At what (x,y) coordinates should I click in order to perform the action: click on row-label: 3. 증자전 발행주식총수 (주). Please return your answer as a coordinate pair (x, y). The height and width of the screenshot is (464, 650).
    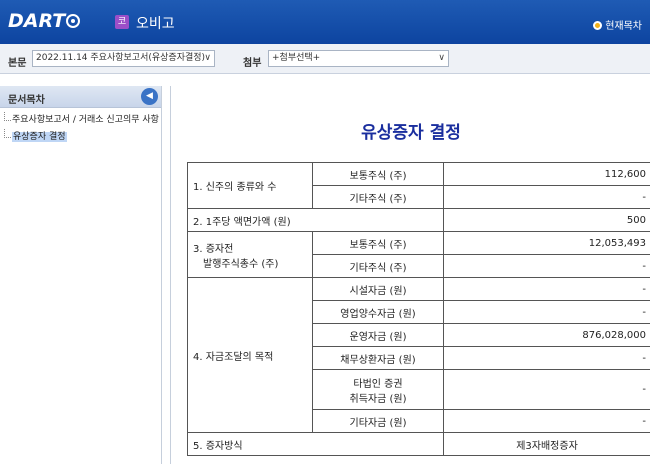
    Looking at the image, I should click on (250, 254).